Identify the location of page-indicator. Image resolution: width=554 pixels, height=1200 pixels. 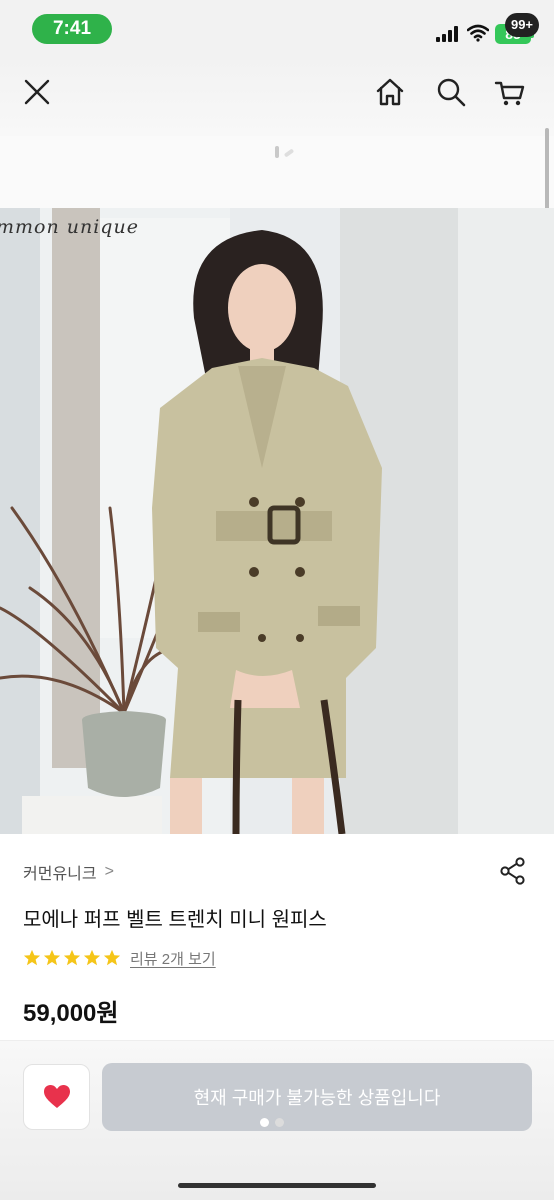
(272, 1122).